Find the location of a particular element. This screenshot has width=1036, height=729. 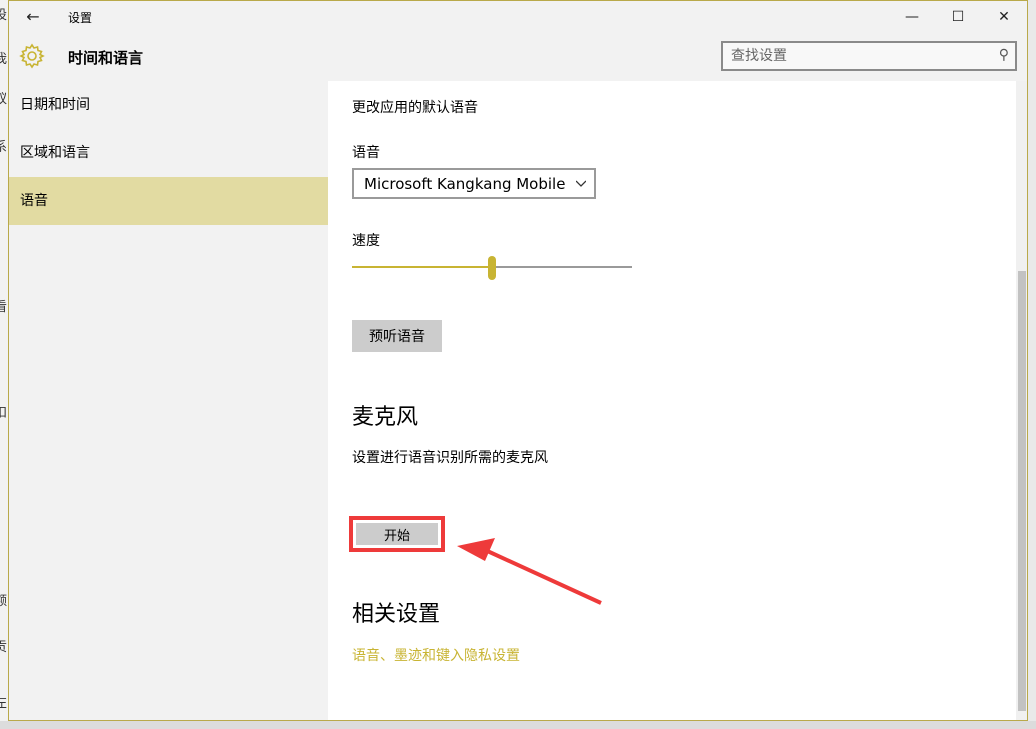

speed-label: 速度 is located at coordinates (366, 241).